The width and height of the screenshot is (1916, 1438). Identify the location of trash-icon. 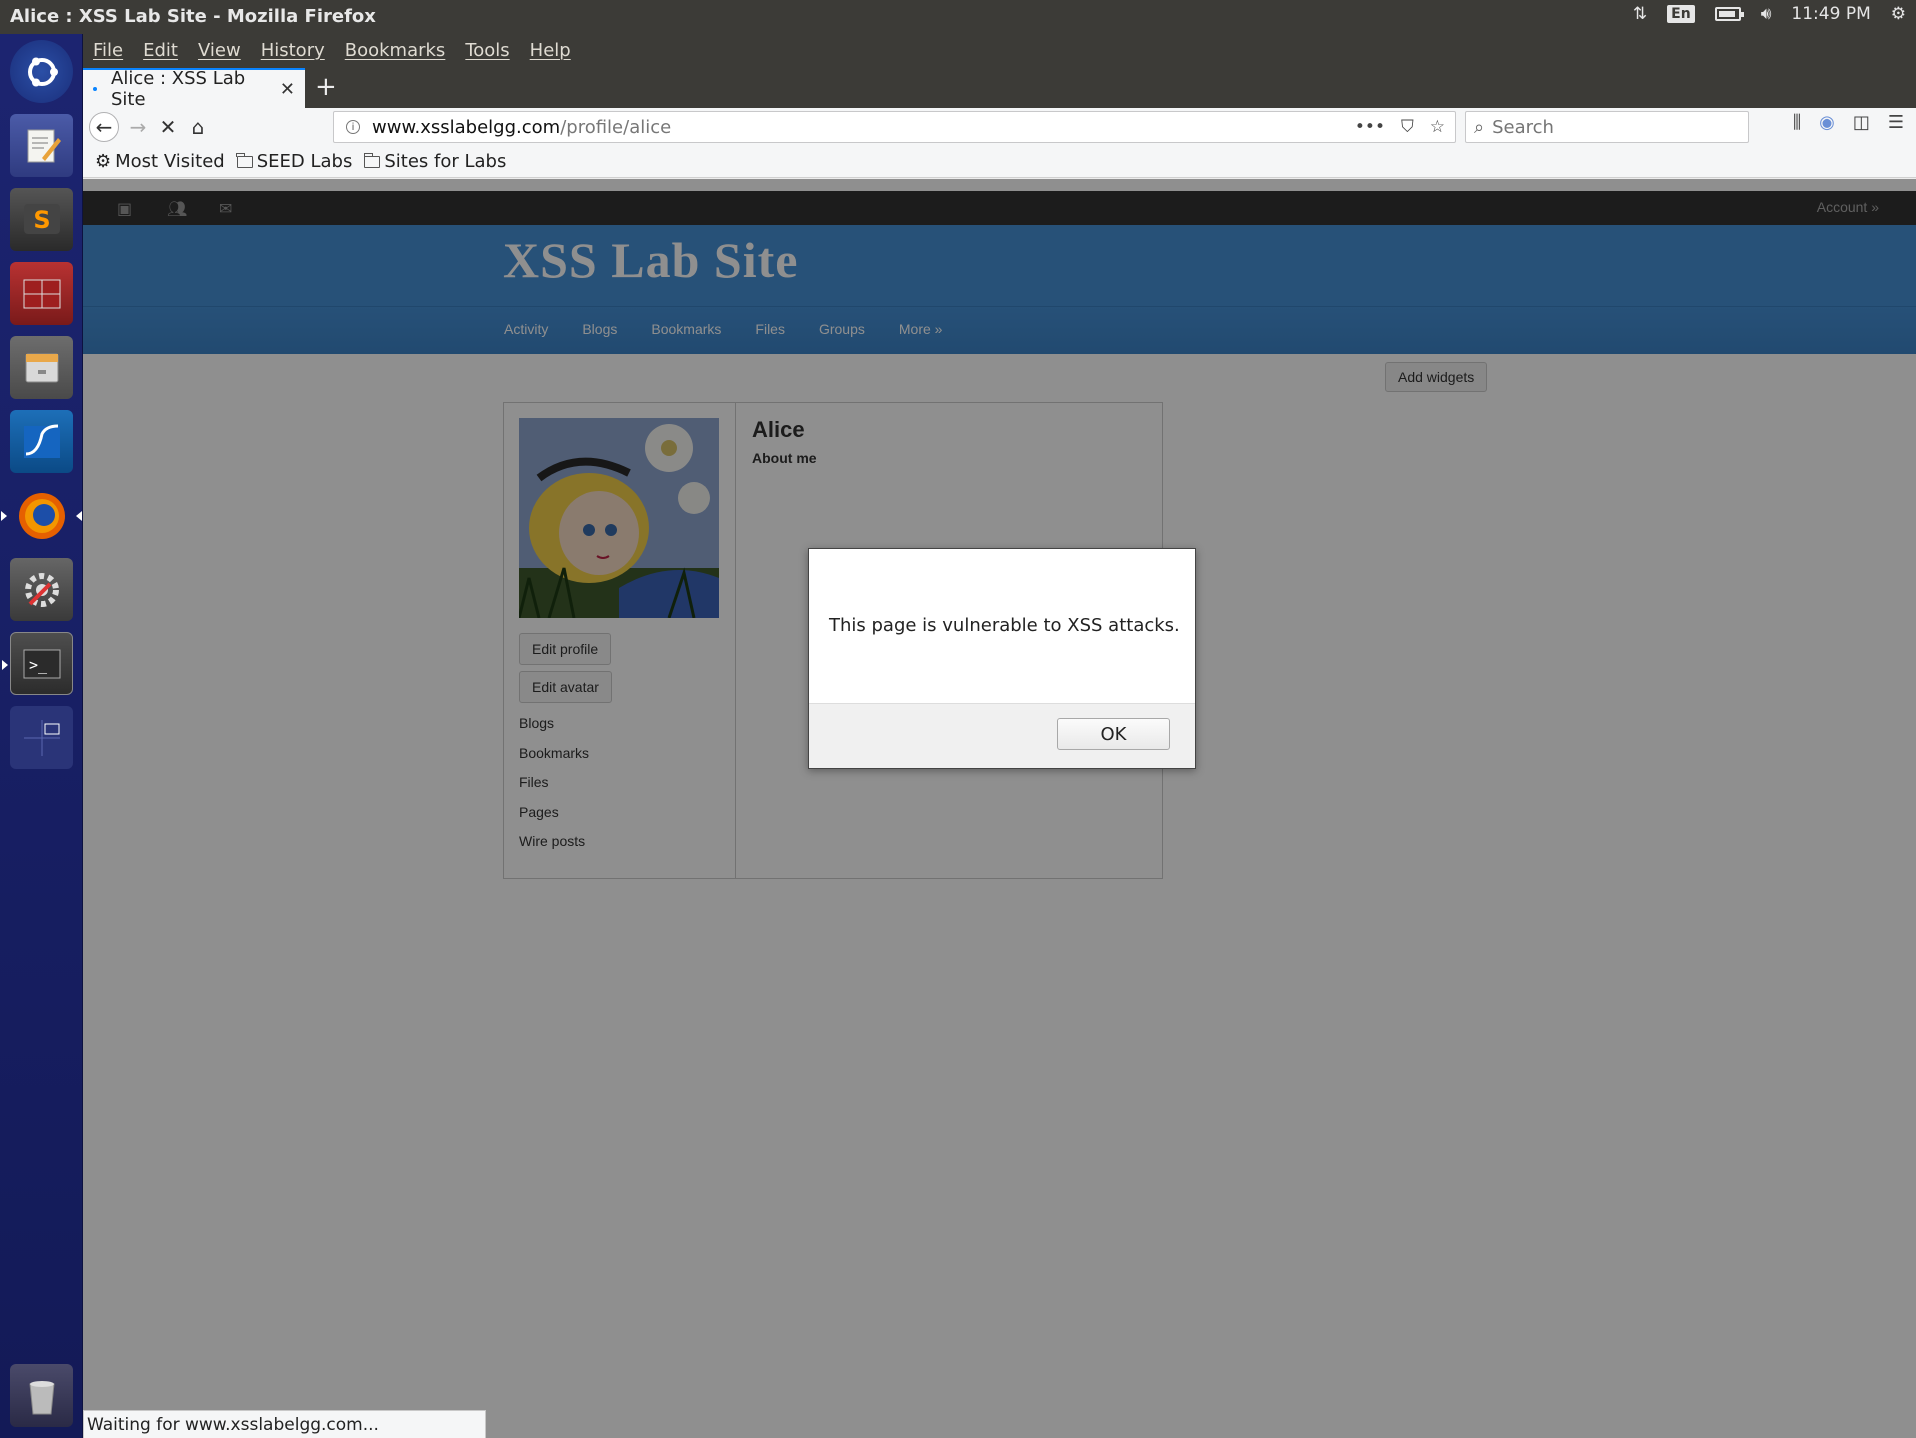
(41, 1395).